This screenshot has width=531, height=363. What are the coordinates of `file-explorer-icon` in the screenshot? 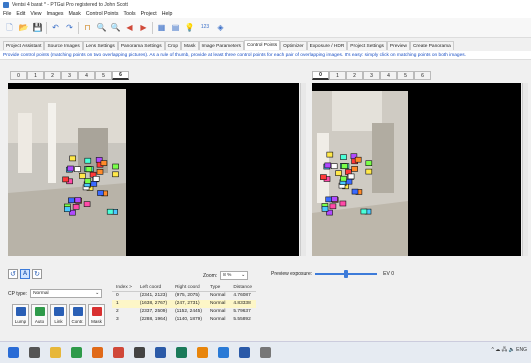 It's located at (55, 352).